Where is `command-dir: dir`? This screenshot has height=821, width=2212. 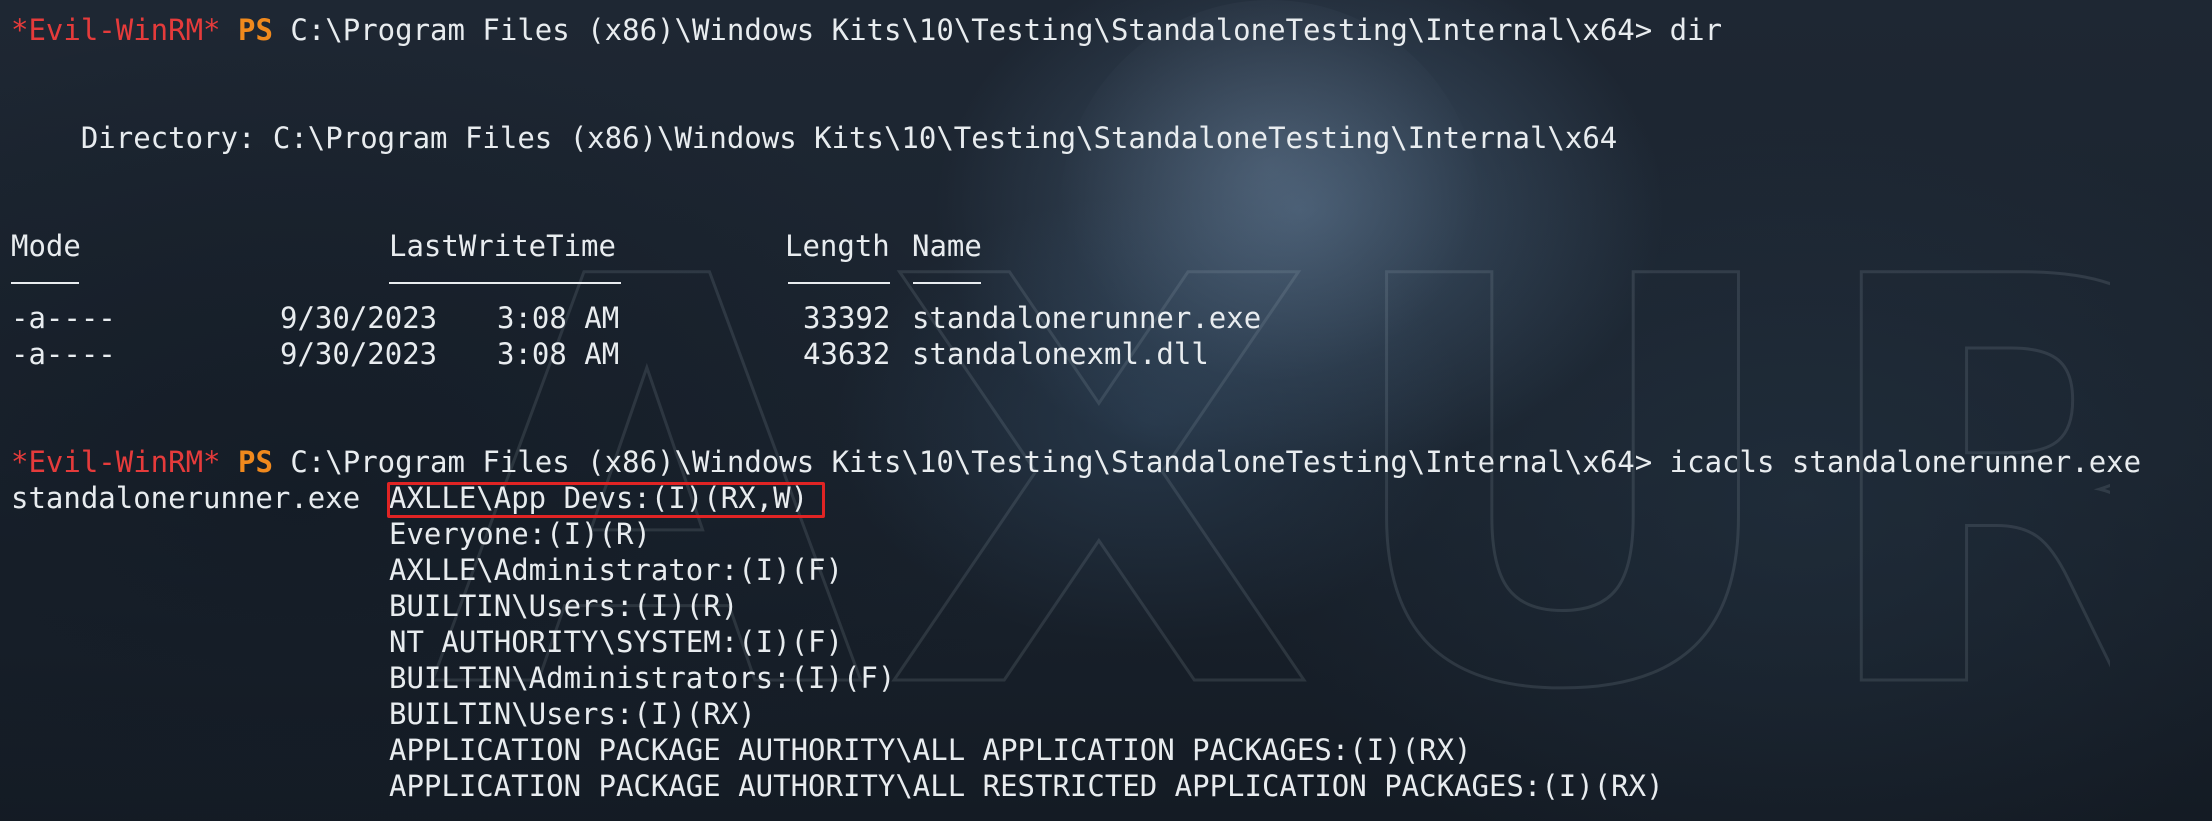
command-dir: dir is located at coordinates (1687, 30).